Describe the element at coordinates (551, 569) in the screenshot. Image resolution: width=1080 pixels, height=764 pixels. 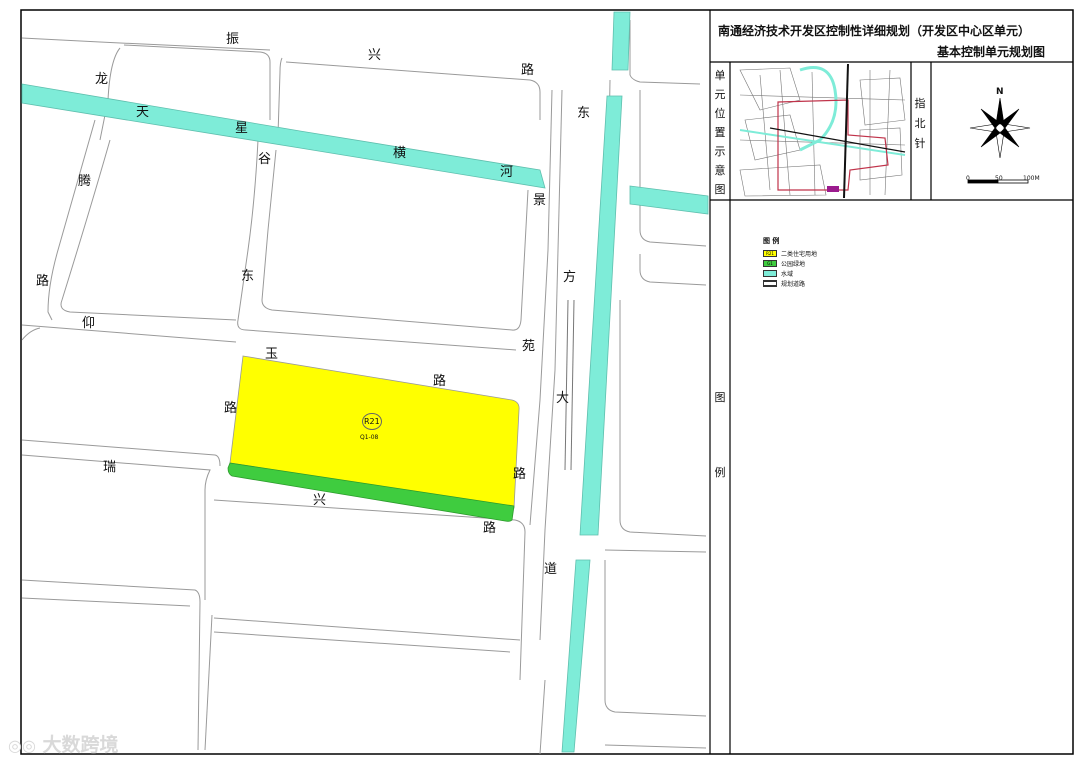
I see `street-dongfang-4: 道` at that location.